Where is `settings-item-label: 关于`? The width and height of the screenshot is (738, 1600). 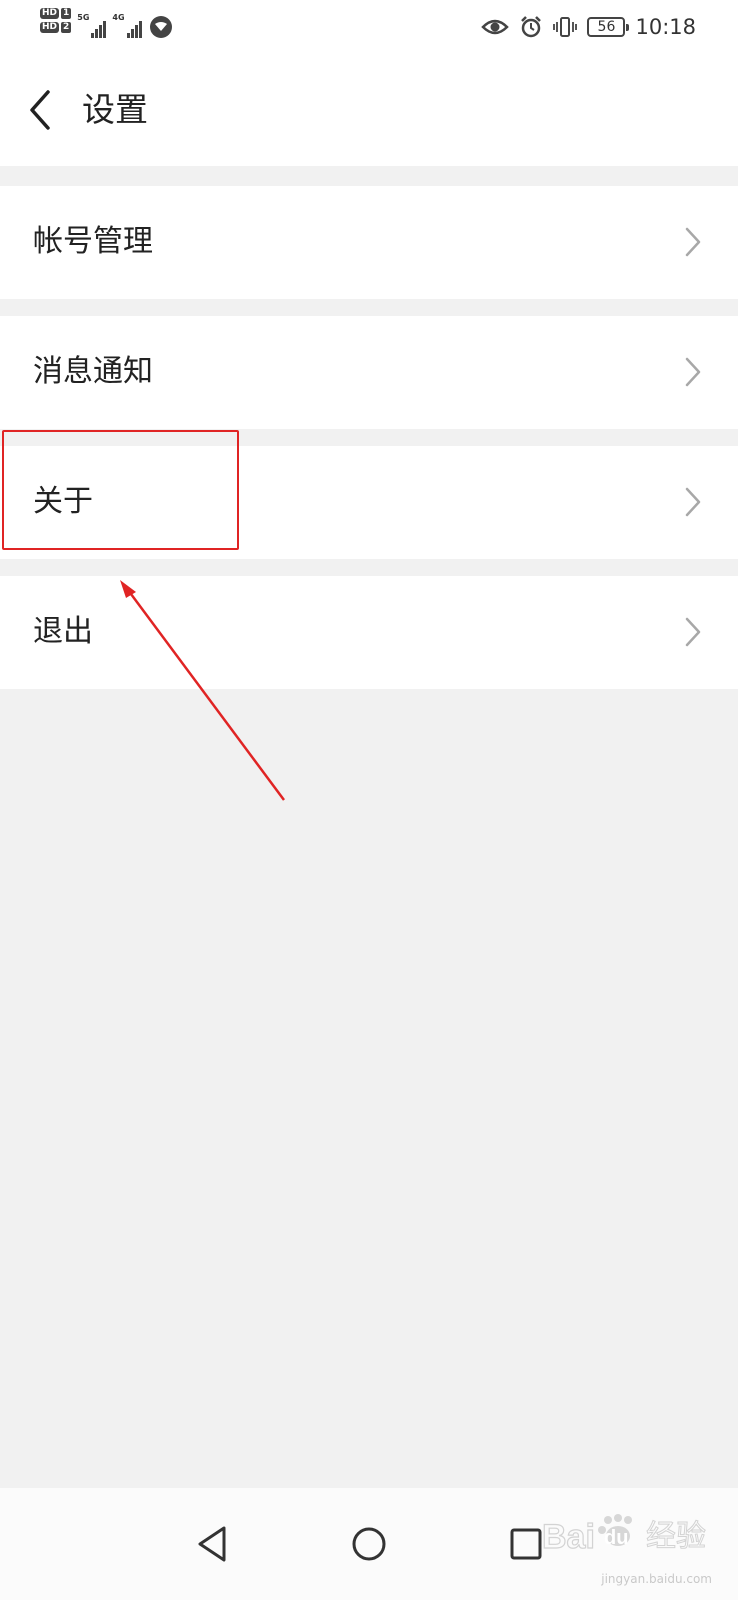
settings-item-label: 关于 is located at coordinates (63, 501).